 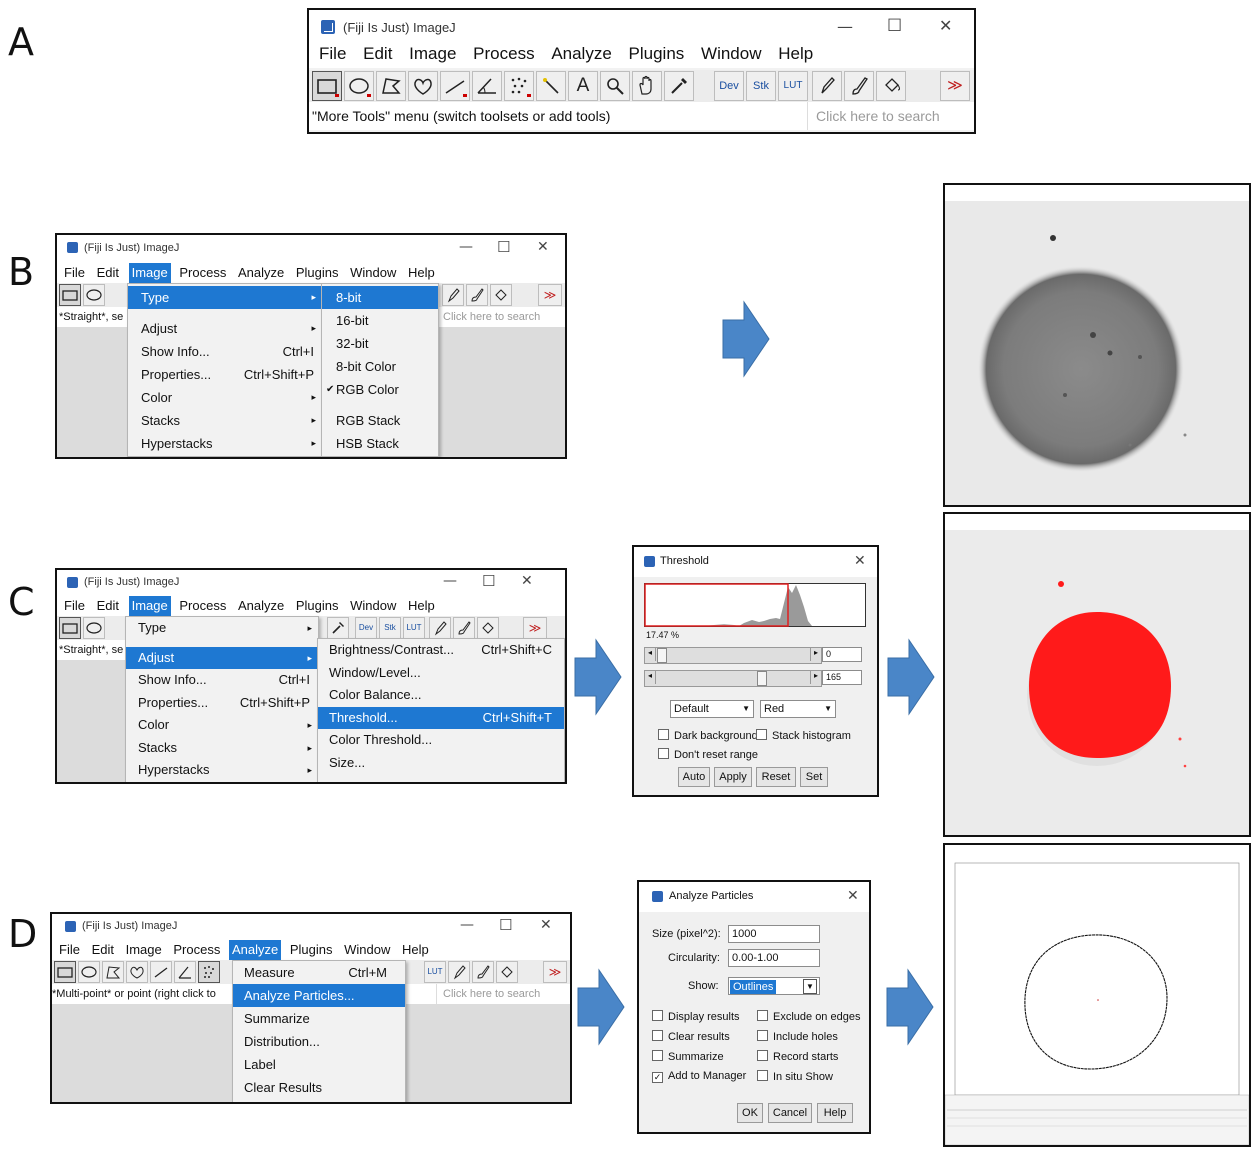 I want to click on in-situ-show-checkbox: In situ Show, so click(x=795, y=1076).